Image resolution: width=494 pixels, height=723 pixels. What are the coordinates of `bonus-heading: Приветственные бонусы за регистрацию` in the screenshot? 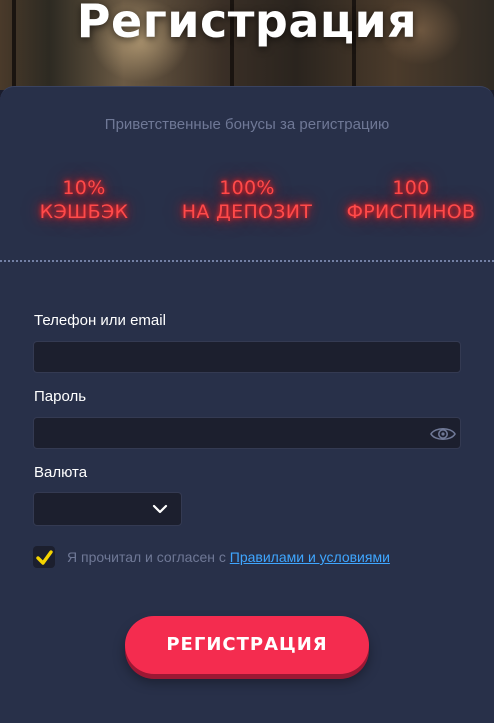 It's located at (247, 124).